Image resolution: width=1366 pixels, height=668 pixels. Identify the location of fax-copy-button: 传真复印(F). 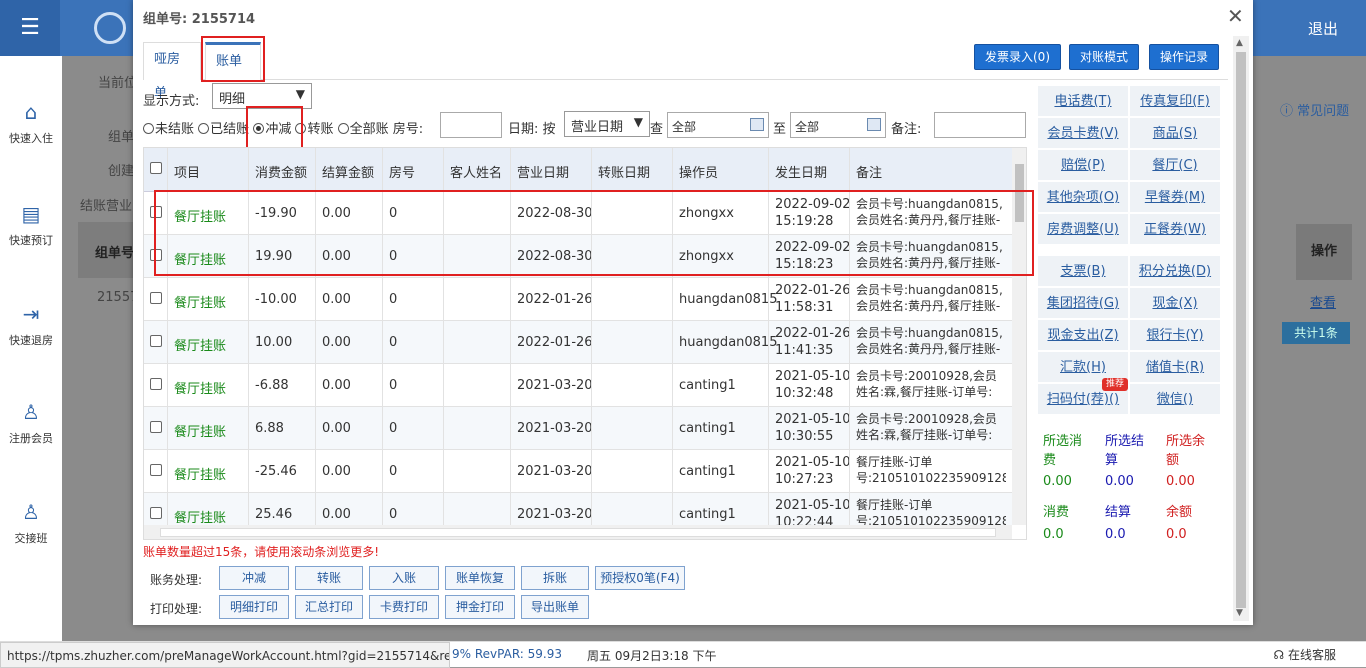
(1175, 101).